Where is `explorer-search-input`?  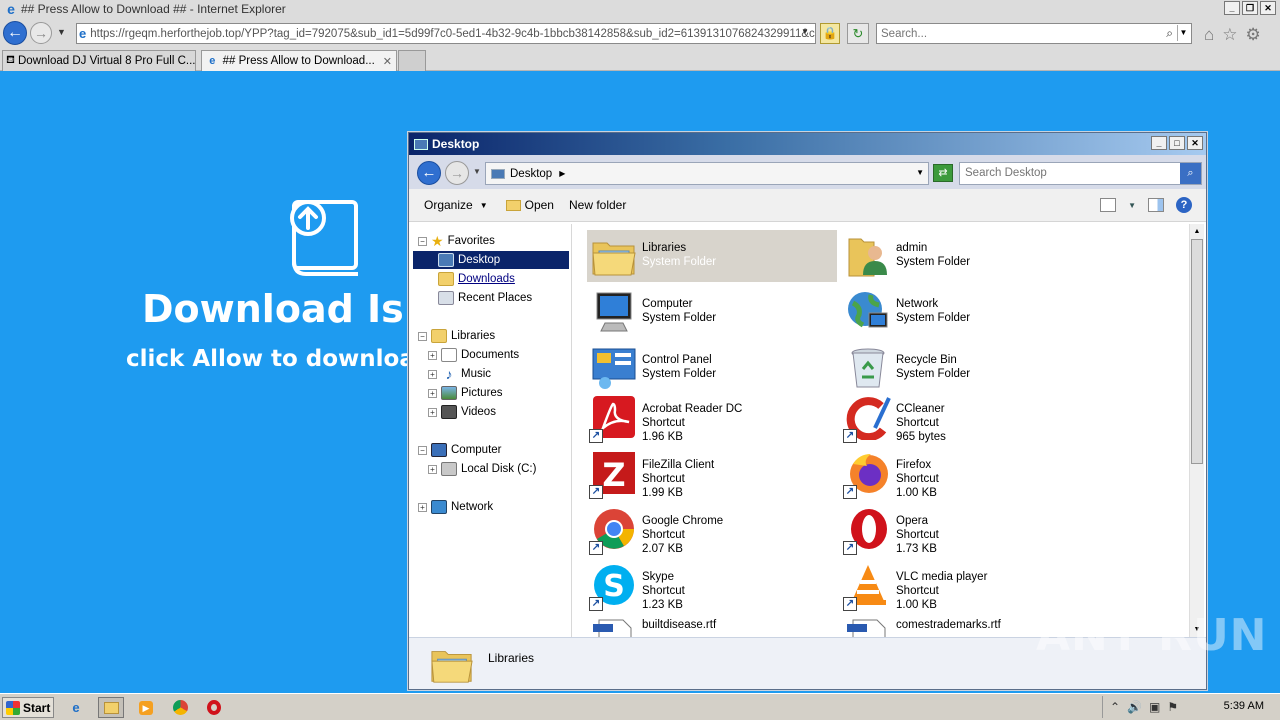
explorer-search-input is located at coordinates (1070, 173).